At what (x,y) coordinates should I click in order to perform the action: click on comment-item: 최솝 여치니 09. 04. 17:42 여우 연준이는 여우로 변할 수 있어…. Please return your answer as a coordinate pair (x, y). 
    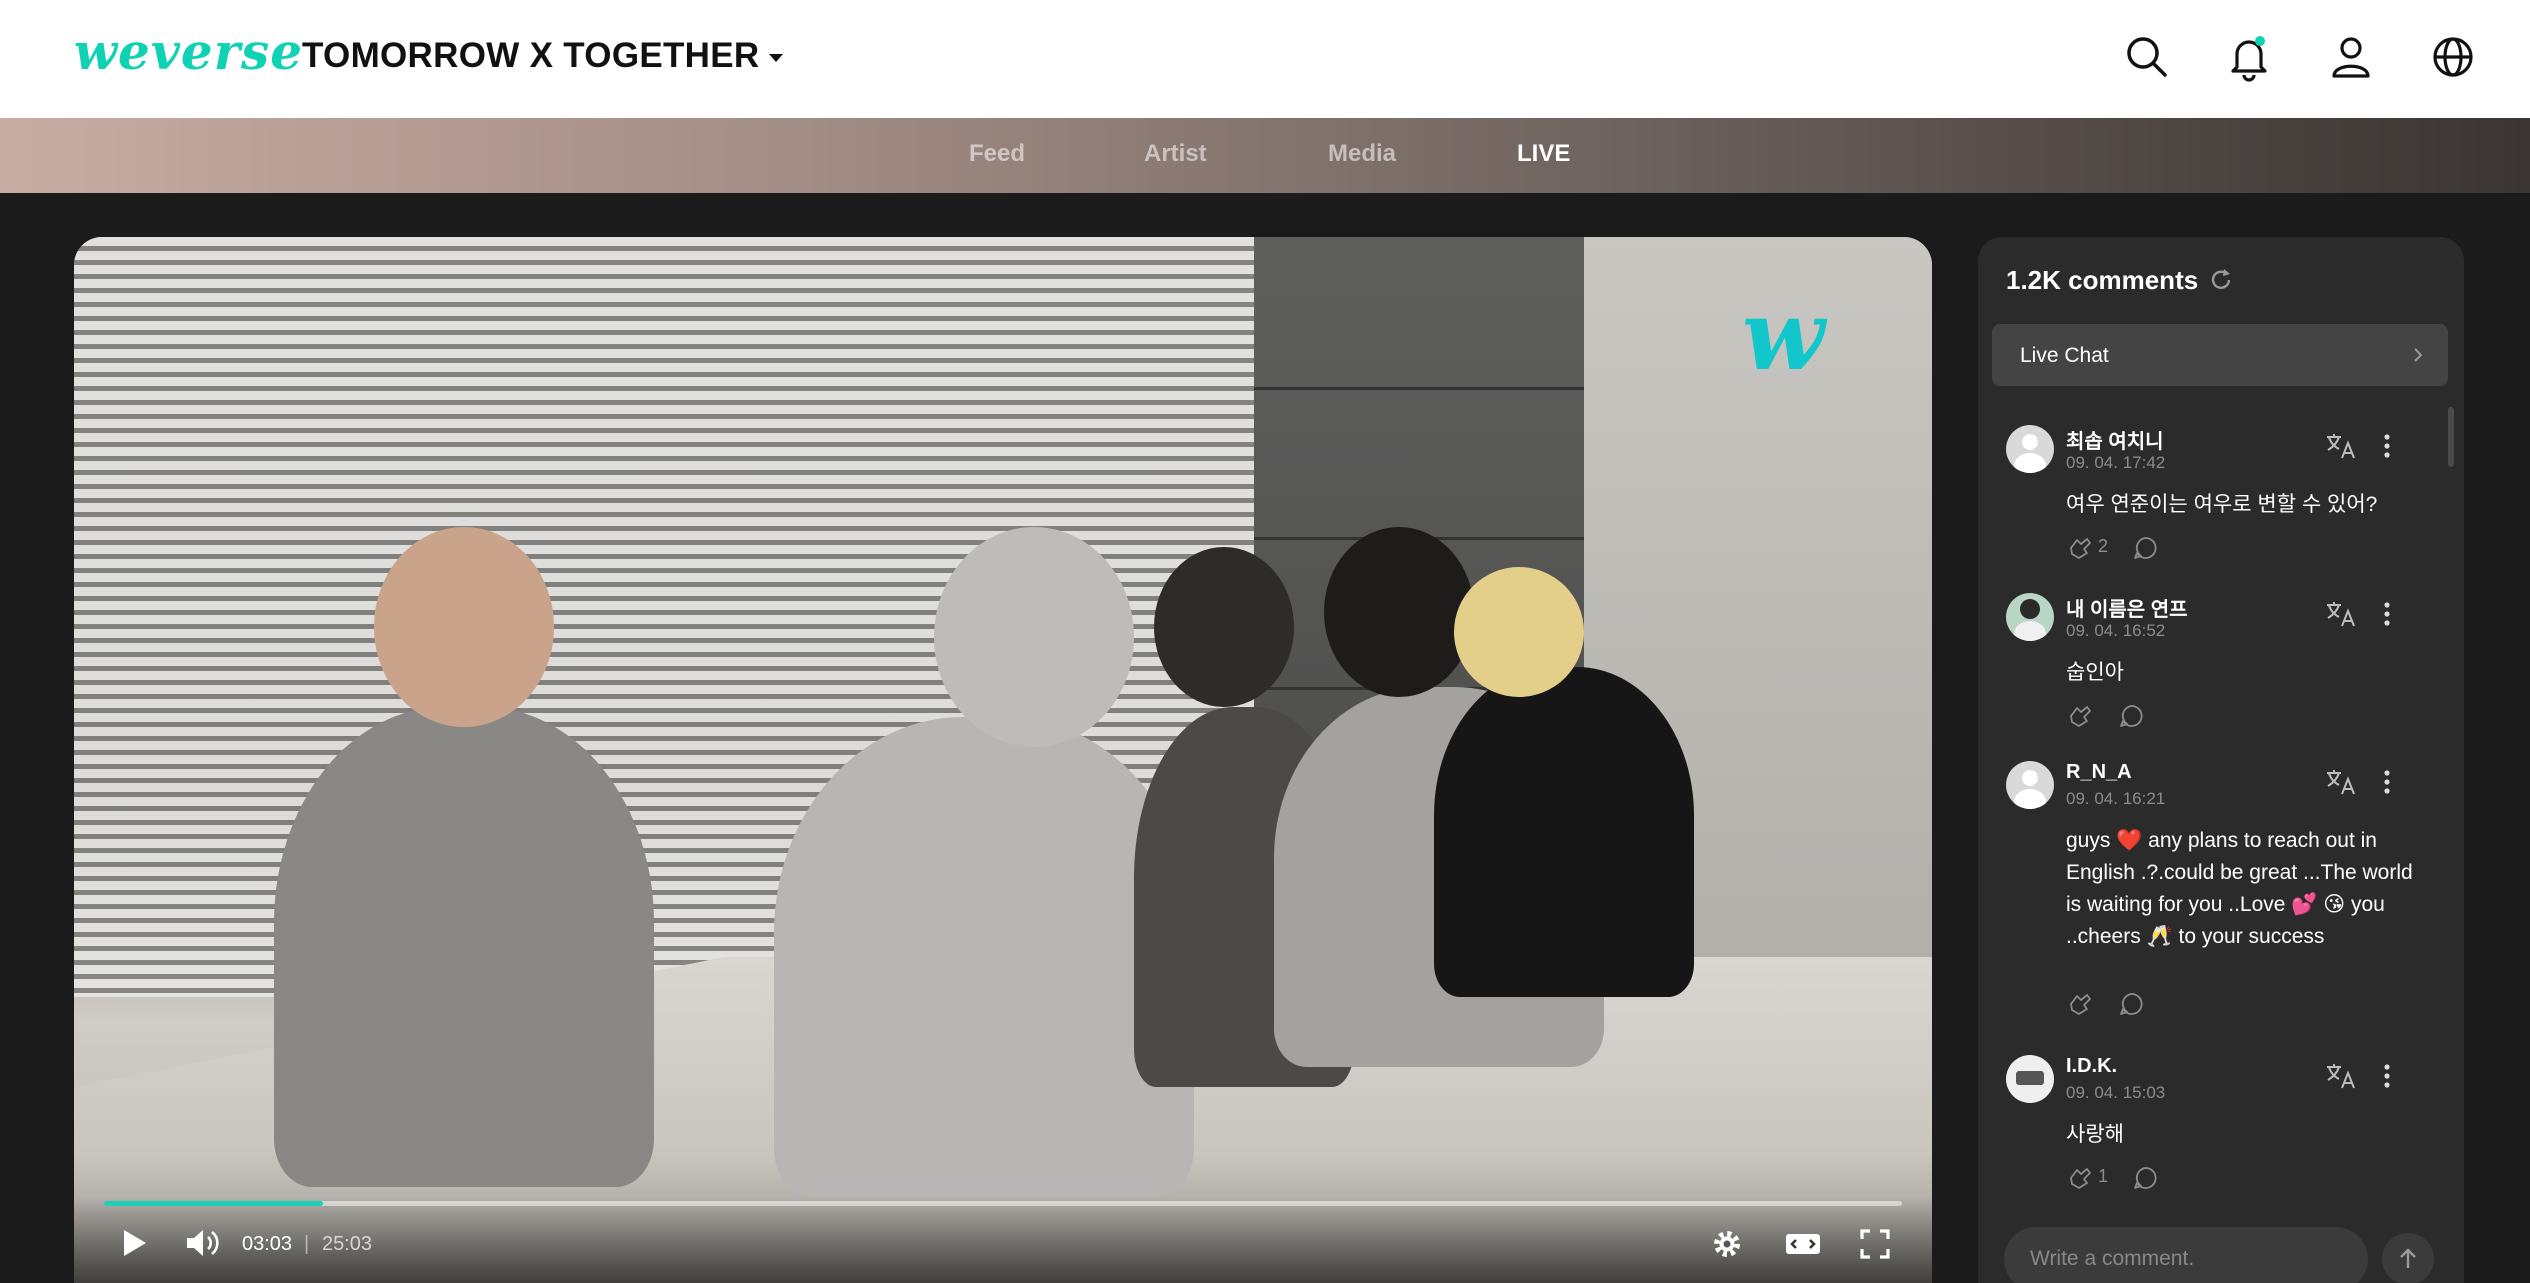
    Looking at the image, I should click on (2226, 500).